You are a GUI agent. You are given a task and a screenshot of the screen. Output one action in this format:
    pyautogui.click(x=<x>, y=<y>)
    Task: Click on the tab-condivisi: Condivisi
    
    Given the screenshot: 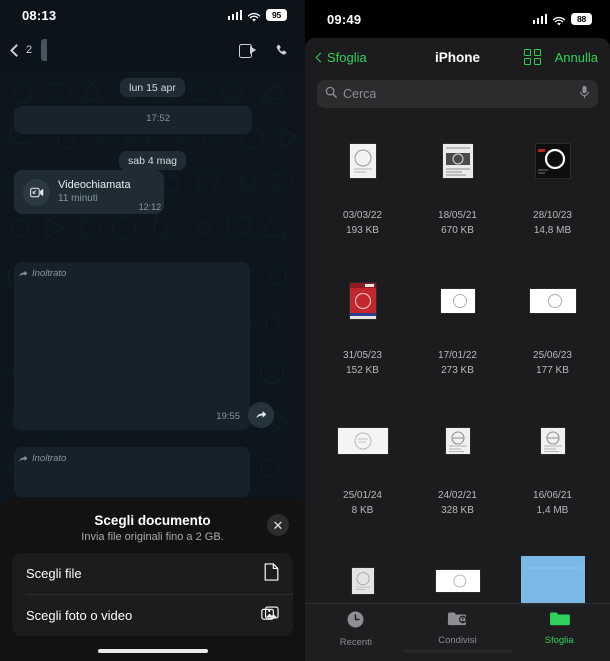 What is the action you would take?
    pyautogui.click(x=458, y=628)
    